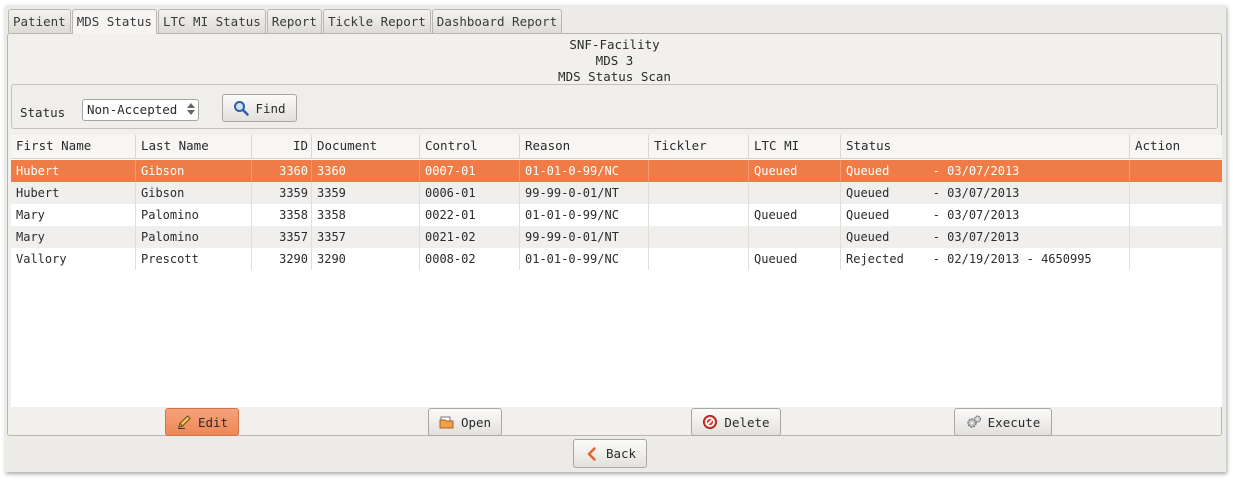  What do you see at coordinates (447, 422) in the screenshot?
I see `folder-icon` at bounding box center [447, 422].